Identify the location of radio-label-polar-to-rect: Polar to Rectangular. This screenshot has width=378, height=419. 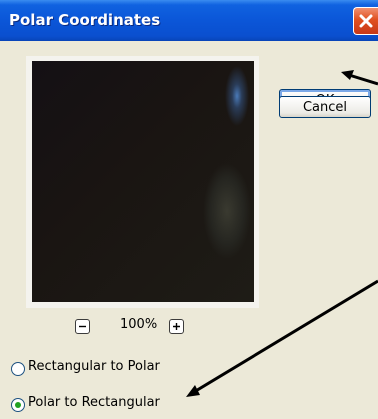
(94, 402).